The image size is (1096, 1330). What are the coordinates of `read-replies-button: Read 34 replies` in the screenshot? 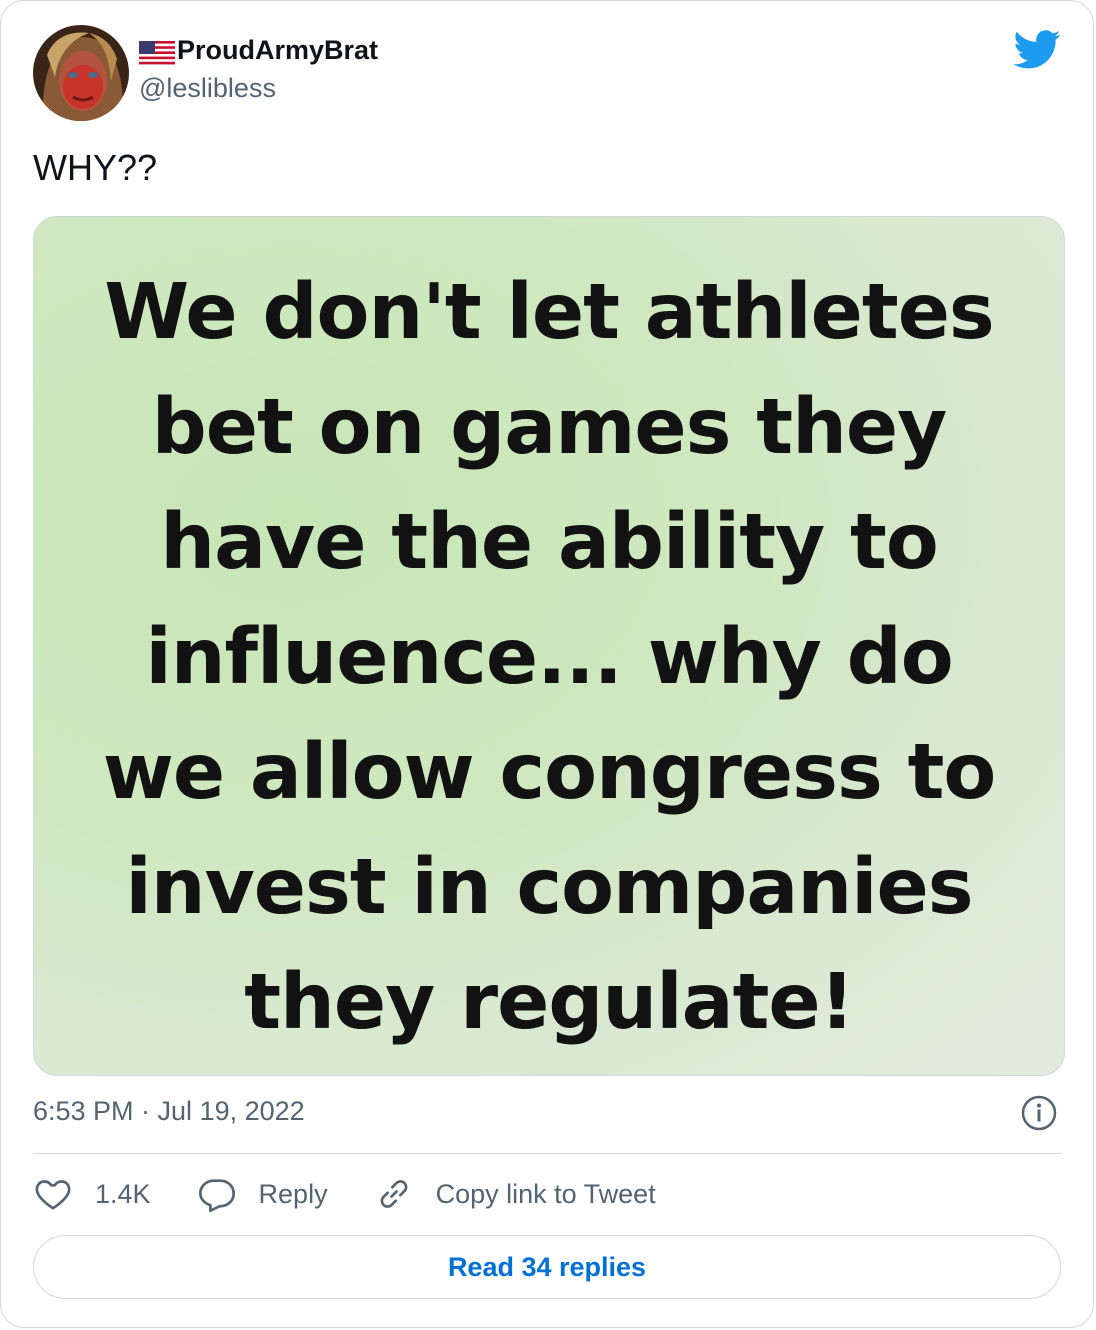 It's located at (547, 1267).